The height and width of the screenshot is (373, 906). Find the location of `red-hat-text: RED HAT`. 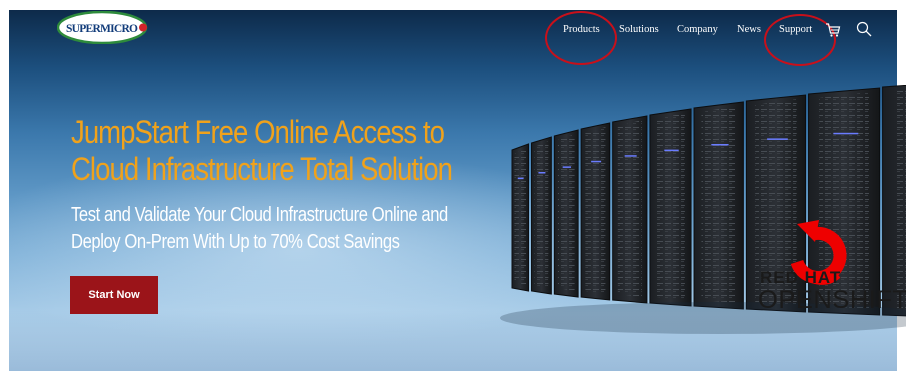

red-hat-text: RED HAT is located at coordinates (801, 277).